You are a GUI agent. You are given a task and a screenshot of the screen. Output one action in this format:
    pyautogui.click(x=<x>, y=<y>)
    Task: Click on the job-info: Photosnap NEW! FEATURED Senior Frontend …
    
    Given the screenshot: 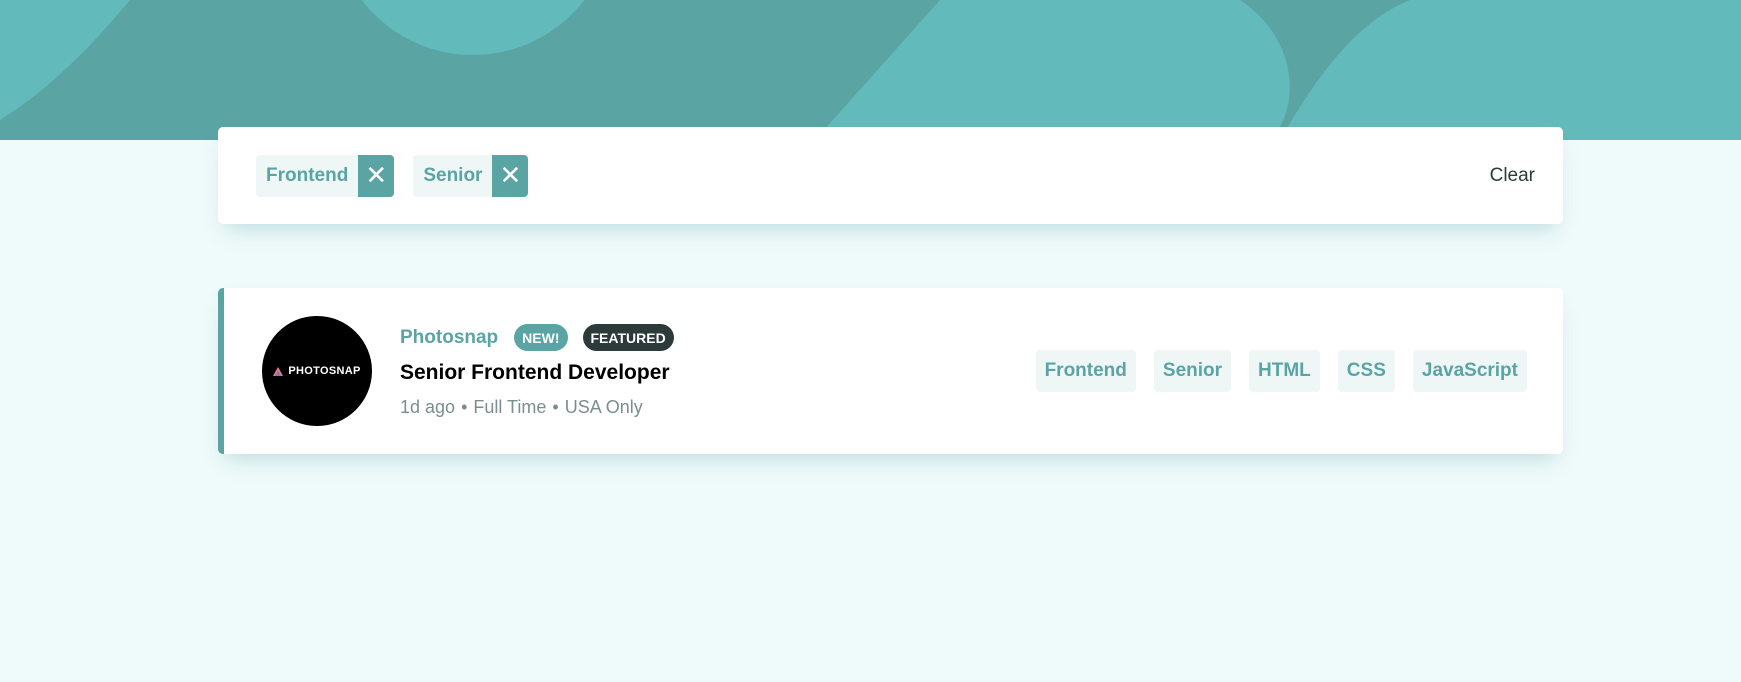 What is the action you would take?
    pyautogui.click(x=718, y=371)
    